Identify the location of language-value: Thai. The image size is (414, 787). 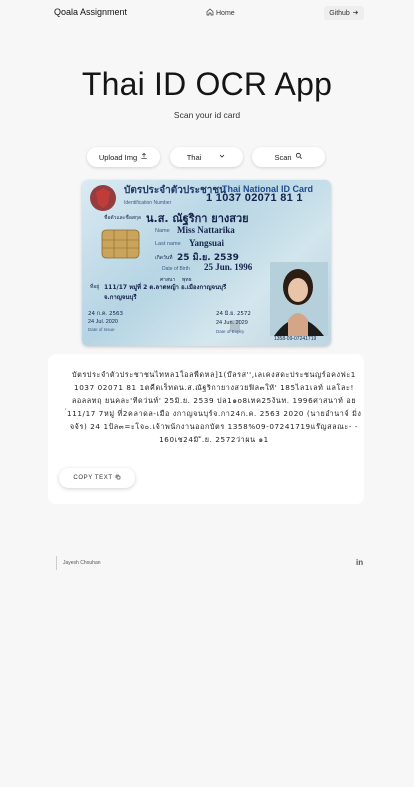
(194, 157).